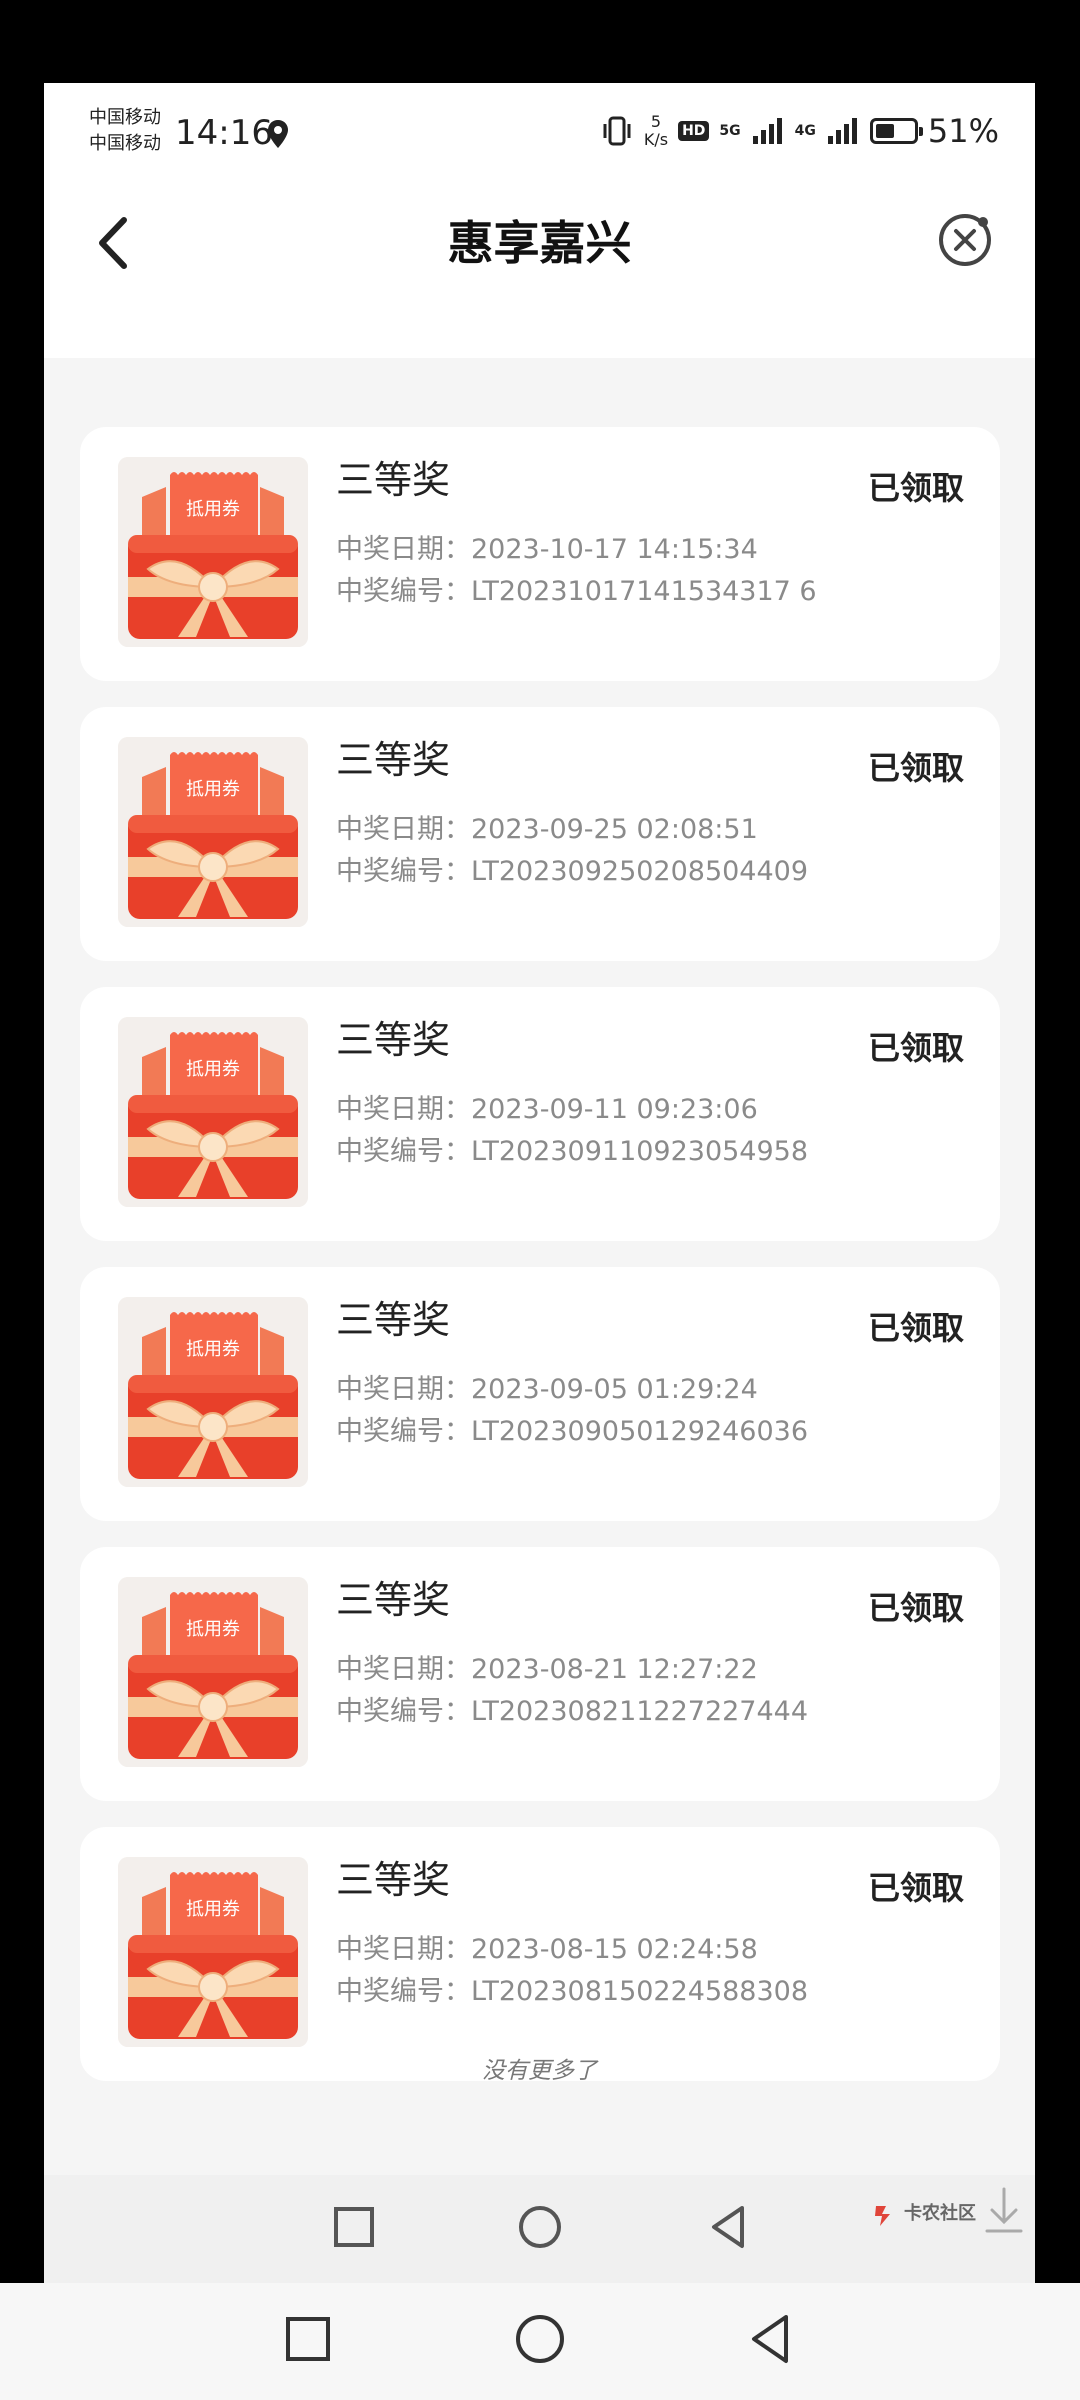 This screenshot has height=2400, width=1080. I want to click on location-icon, so click(278, 134).